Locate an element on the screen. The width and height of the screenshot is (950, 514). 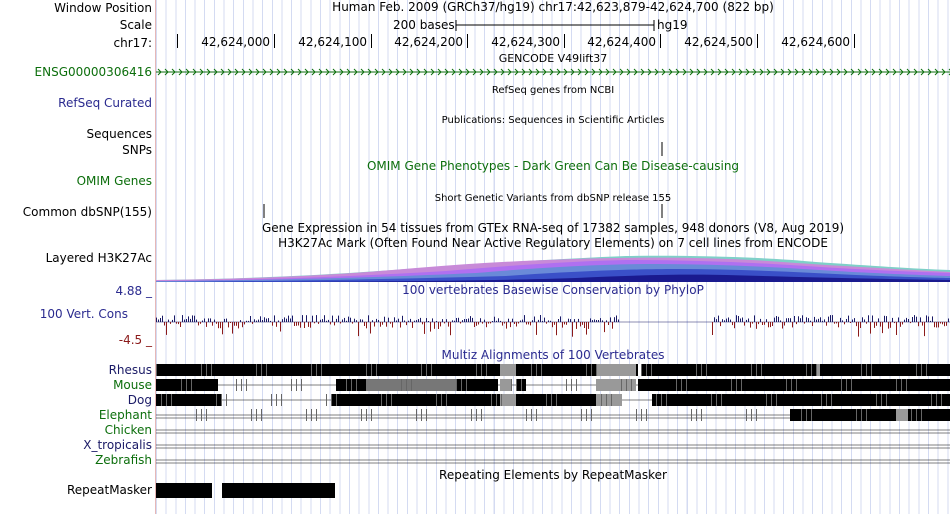
multiz-species-rhesus: Rhesus is located at coordinates (130, 370).